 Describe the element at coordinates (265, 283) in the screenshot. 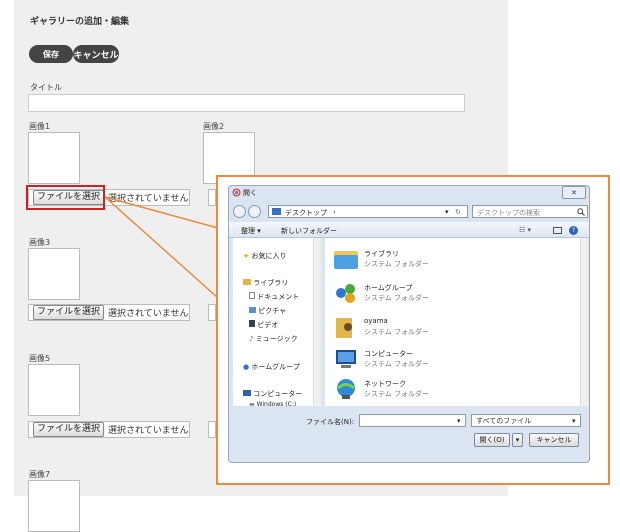

I see `nav-item-library: ライブラリ` at that location.